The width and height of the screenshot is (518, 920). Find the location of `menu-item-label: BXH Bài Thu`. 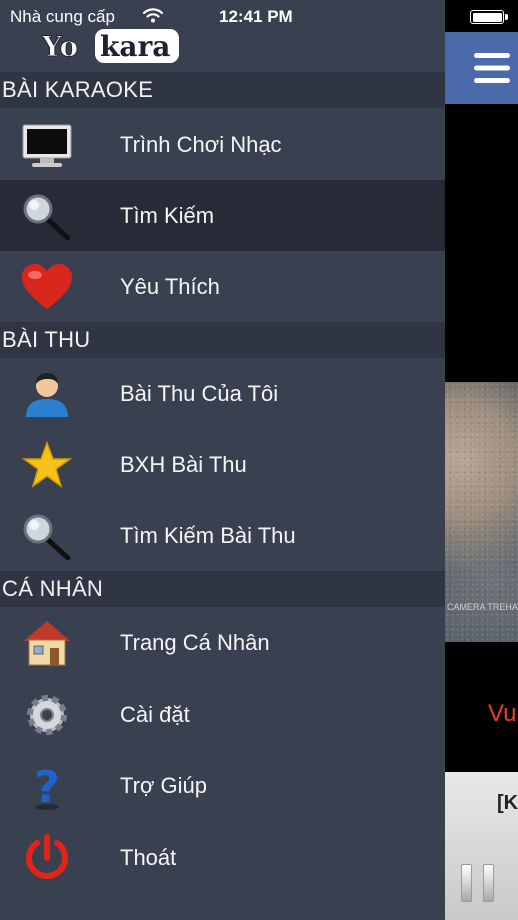

menu-item-label: BXH Bài Thu is located at coordinates (183, 464).